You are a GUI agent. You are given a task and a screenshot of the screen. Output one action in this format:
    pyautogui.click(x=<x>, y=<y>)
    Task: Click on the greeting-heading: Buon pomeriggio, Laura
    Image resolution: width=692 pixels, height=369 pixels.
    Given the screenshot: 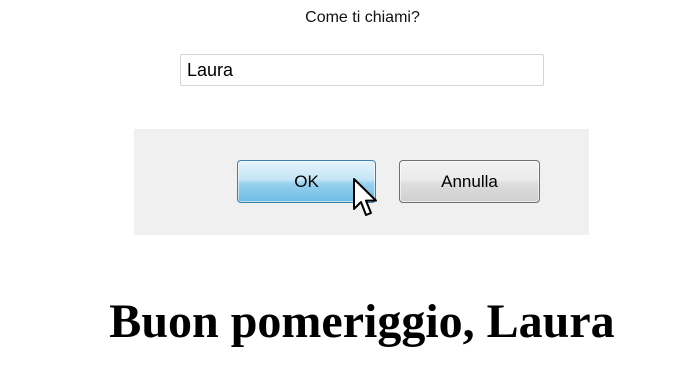 What is the action you would take?
    pyautogui.click(x=362, y=321)
    